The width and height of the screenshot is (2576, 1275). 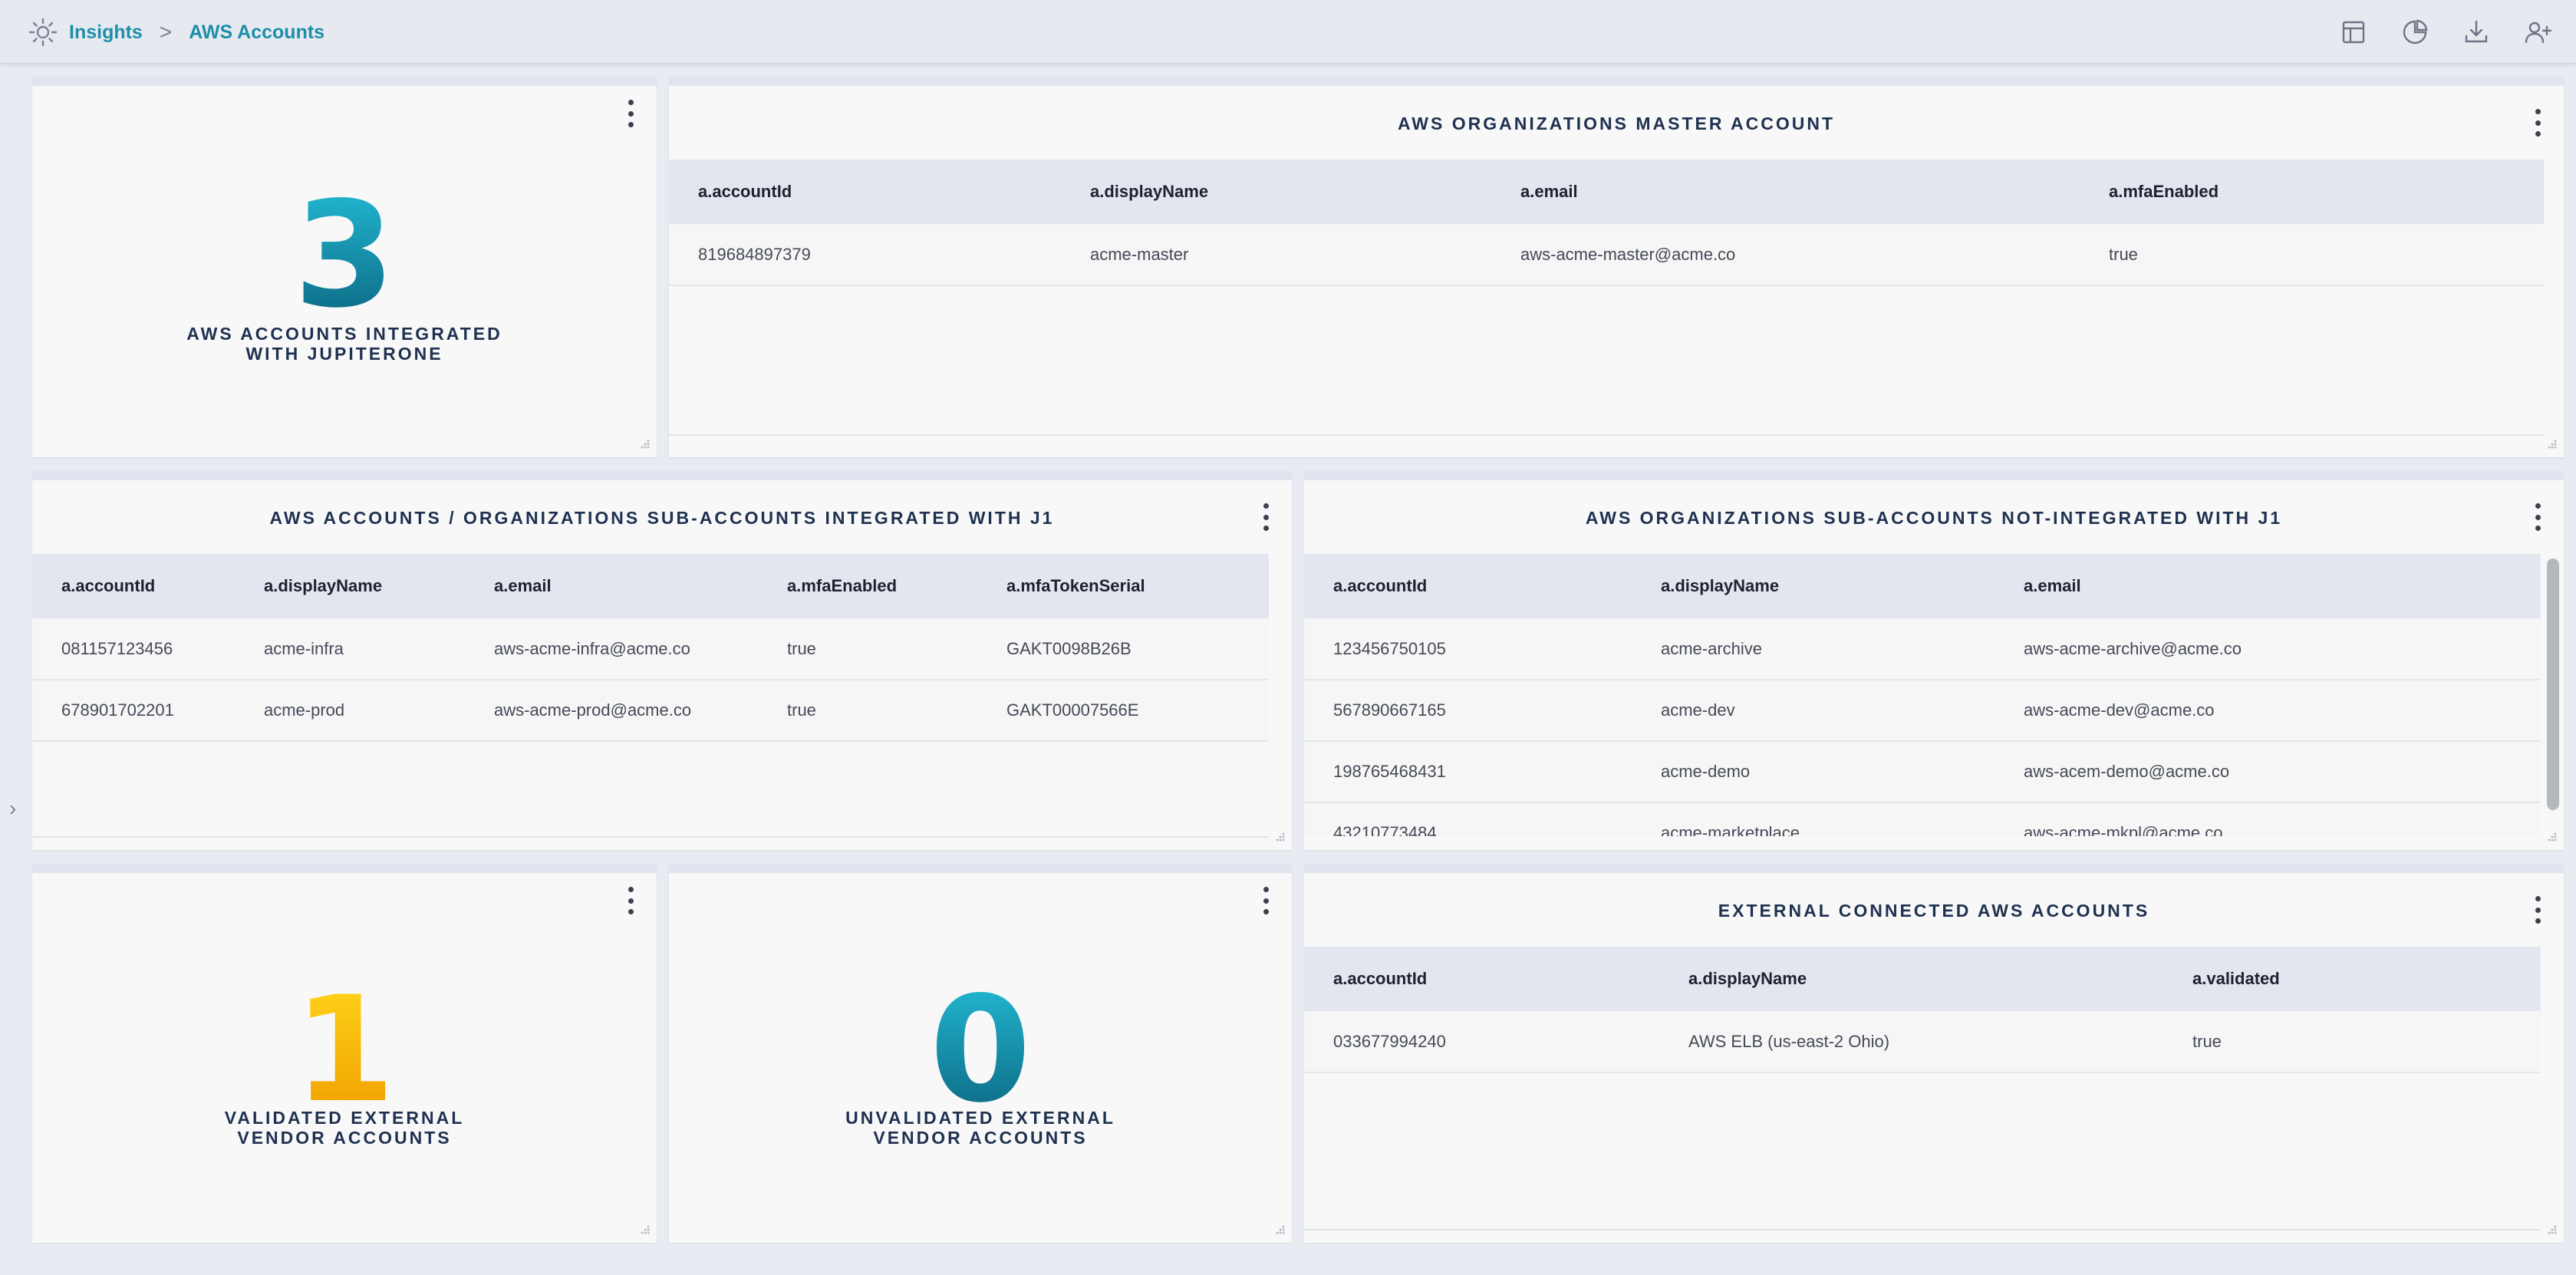 What do you see at coordinates (1288, 32) in the screenshot?
I see `top-bar: Insights > AWS Accounts` at bounding box center [1288, 32].